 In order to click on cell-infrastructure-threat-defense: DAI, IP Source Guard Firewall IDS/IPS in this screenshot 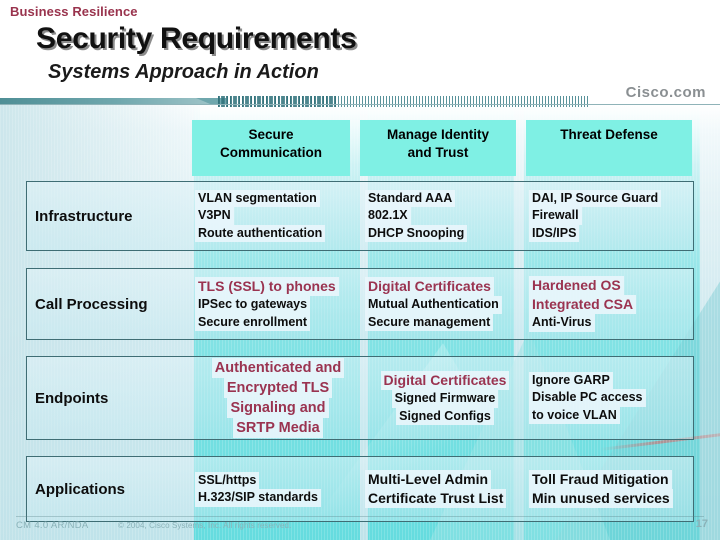, I will do `click(611, 216)`.